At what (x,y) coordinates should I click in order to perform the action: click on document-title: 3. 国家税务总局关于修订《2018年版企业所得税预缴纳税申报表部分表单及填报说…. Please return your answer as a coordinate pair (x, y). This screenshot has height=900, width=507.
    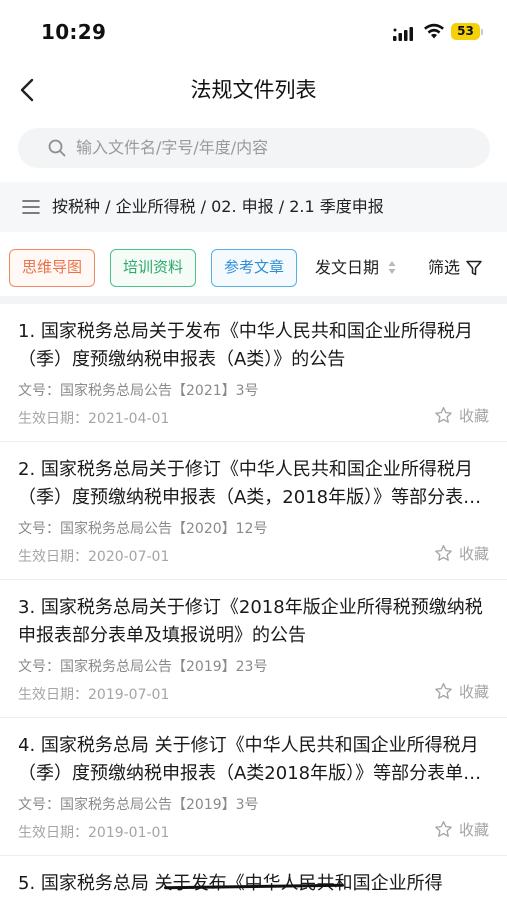
    Looking at the image, I should click on (254, 622).